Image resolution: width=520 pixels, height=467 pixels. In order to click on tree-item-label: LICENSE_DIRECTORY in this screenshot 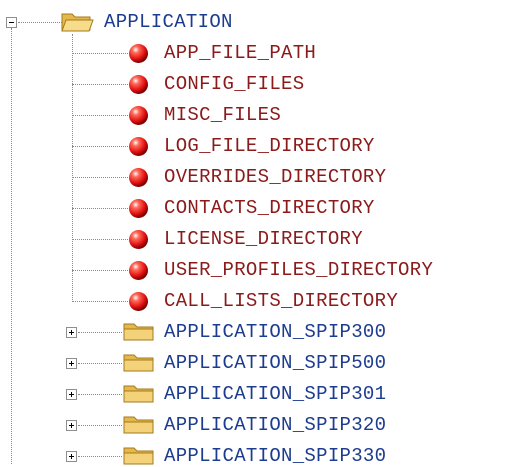, I will do `click(263, 239)`.